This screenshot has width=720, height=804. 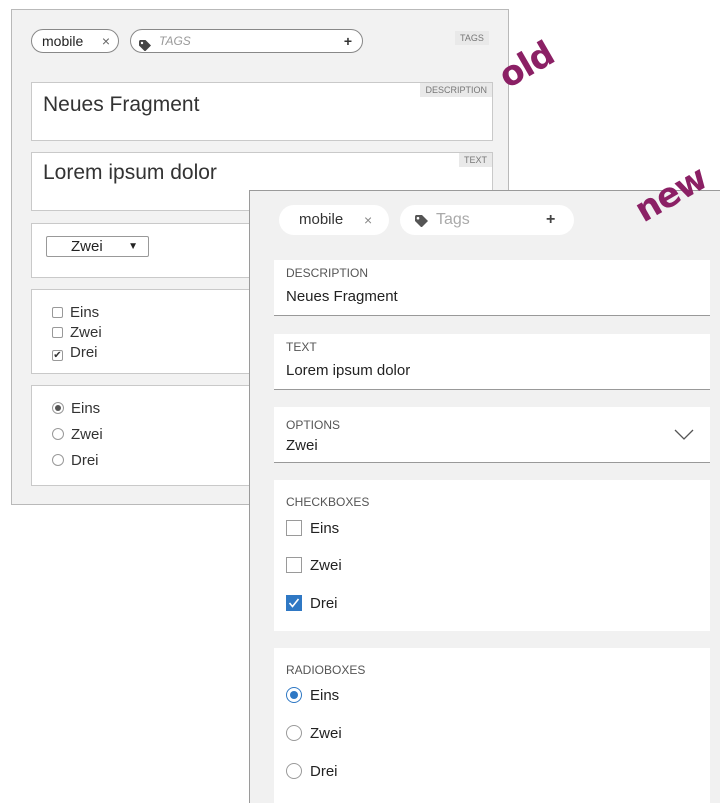 I want to click on new-tag-chip-mobile: mobile ×, so click(x=334, y=220).